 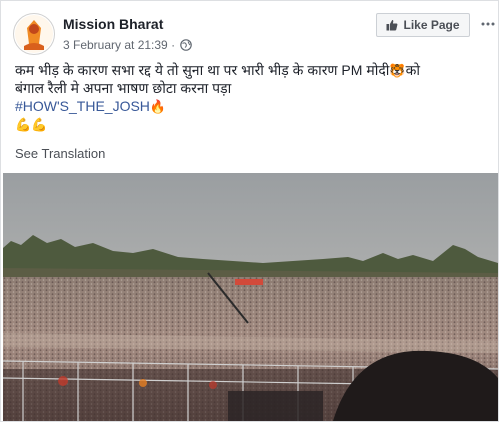 What do you see at coordinates (252, 106) in the screenshot?
I see `hashtag-line: #HOW'S_THE_JOSH🔥` at bounding box center [252, 106].